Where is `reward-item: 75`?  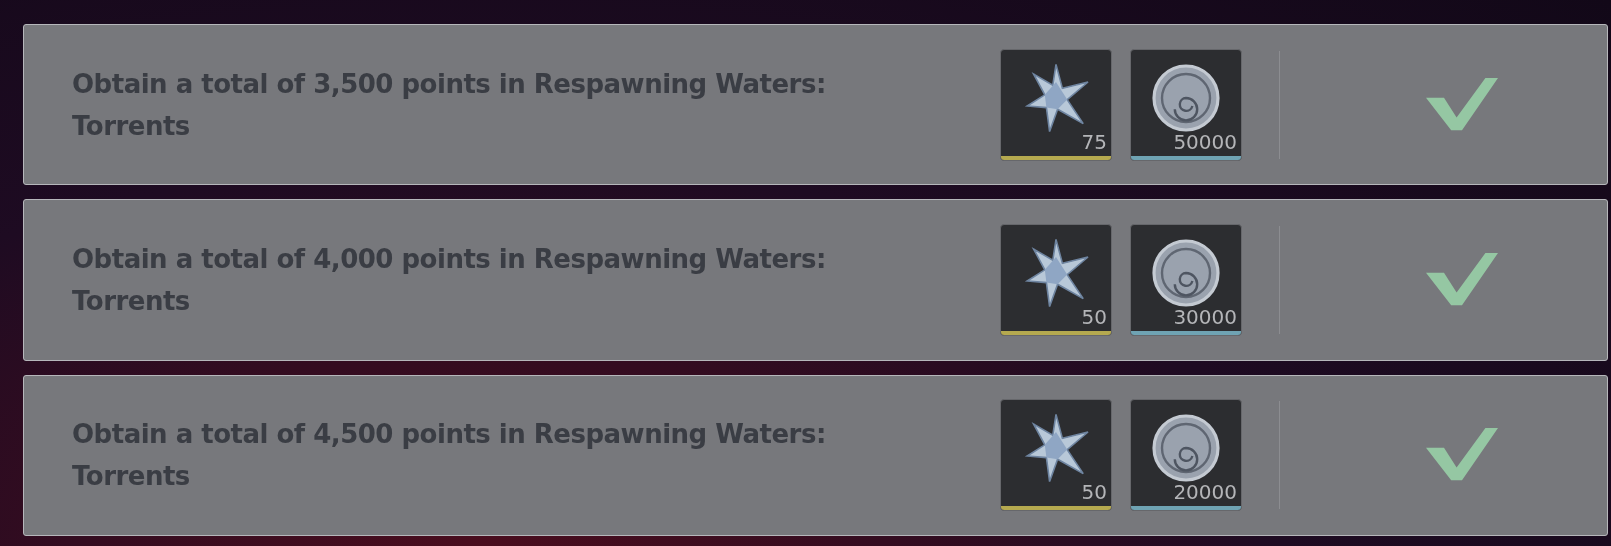 reward-item: 75 is located at coordinates (1056, 104).